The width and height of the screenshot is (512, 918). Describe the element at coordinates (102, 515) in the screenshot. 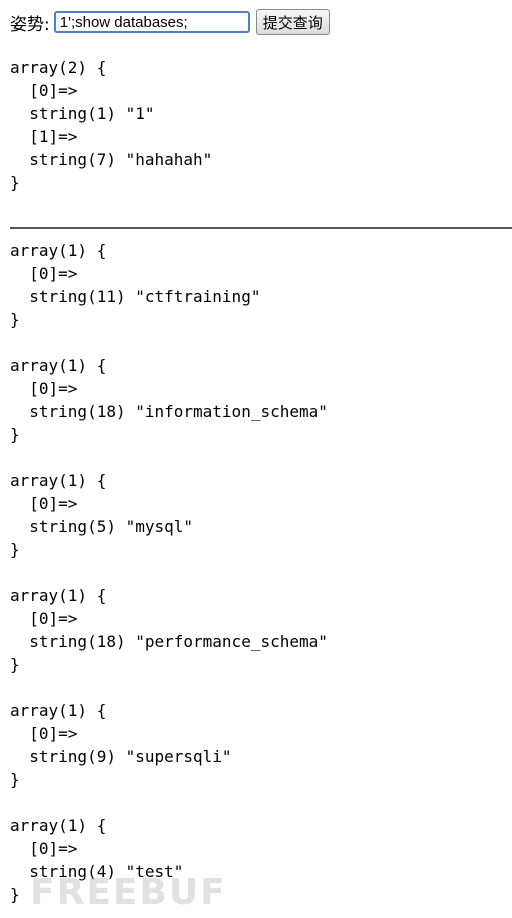

I see `result-block-mysql: array(1) { [0]=> string(5) "mysql" }` at that location.